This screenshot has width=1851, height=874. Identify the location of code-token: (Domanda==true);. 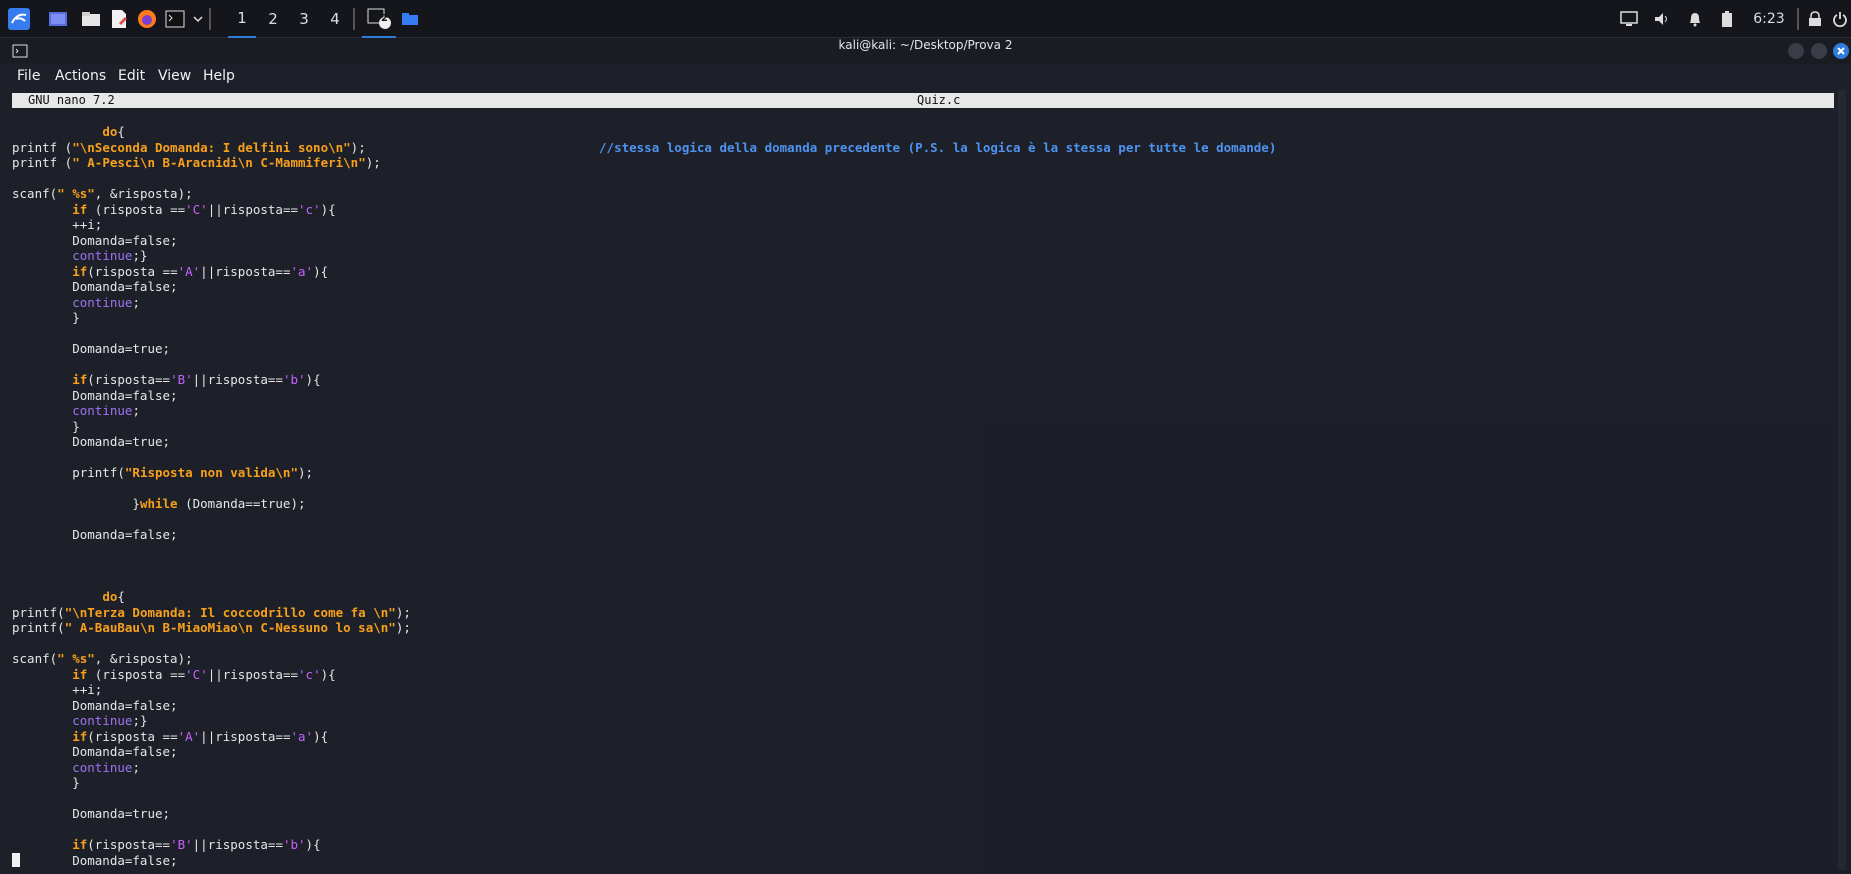
(241, 503).